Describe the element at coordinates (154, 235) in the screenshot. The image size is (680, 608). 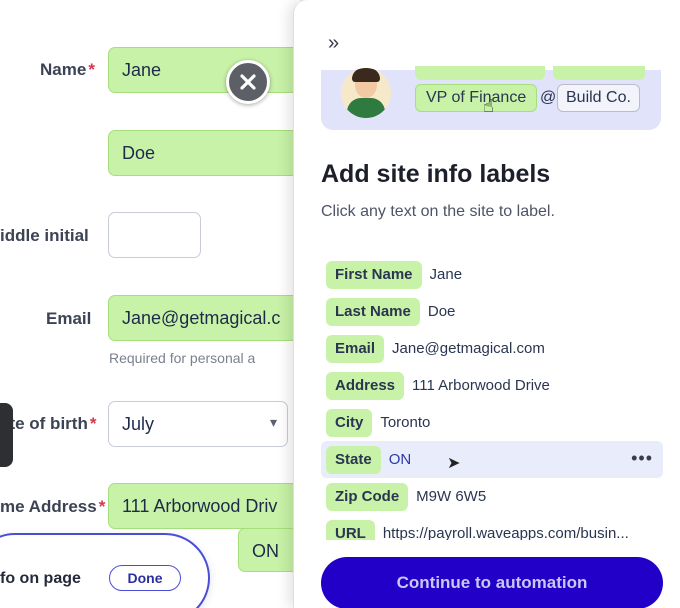
I see `middle-initial-input` at that location.